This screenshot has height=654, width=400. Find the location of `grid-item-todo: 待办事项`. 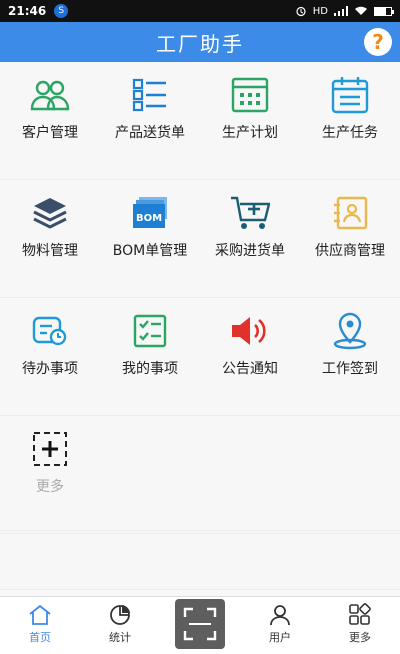

grid-item-todo: 待办事项 is located at coordinates (50, 356).